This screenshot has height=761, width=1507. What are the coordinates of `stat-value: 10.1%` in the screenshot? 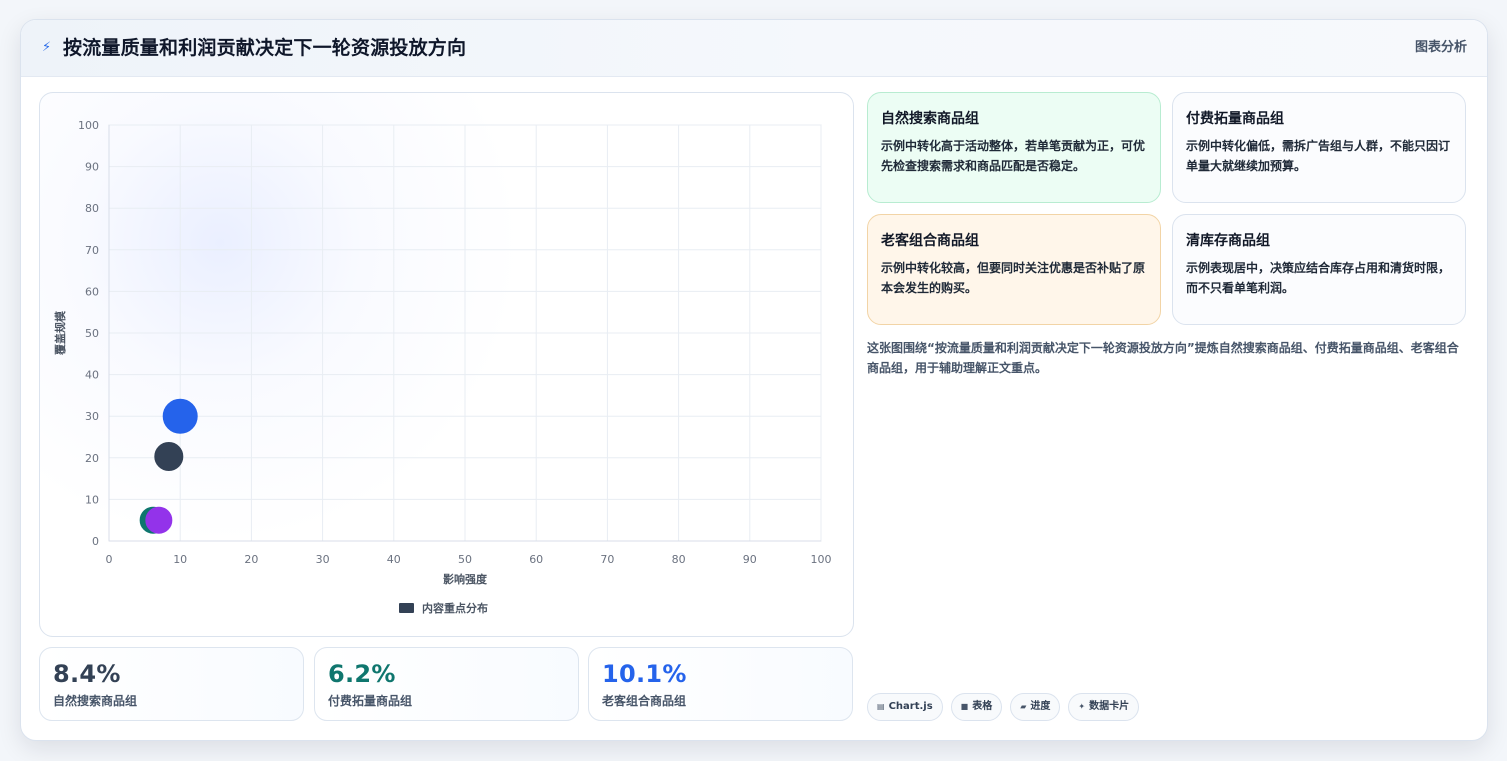 It's located at (644, 674).